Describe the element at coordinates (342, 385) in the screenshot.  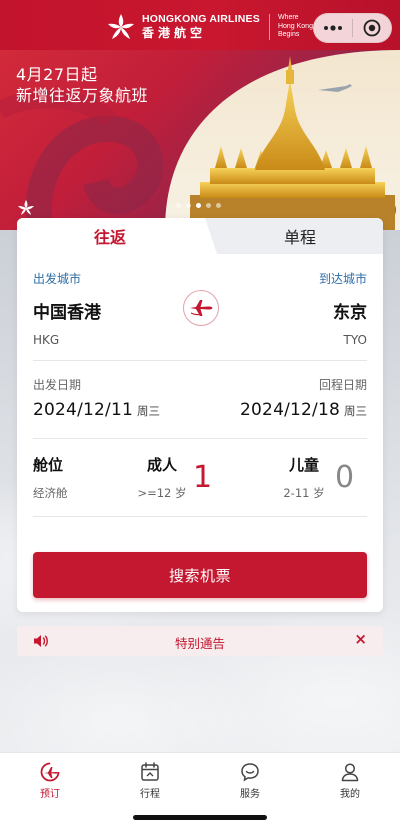
I see `return-date-label: 回程日期` at that location.